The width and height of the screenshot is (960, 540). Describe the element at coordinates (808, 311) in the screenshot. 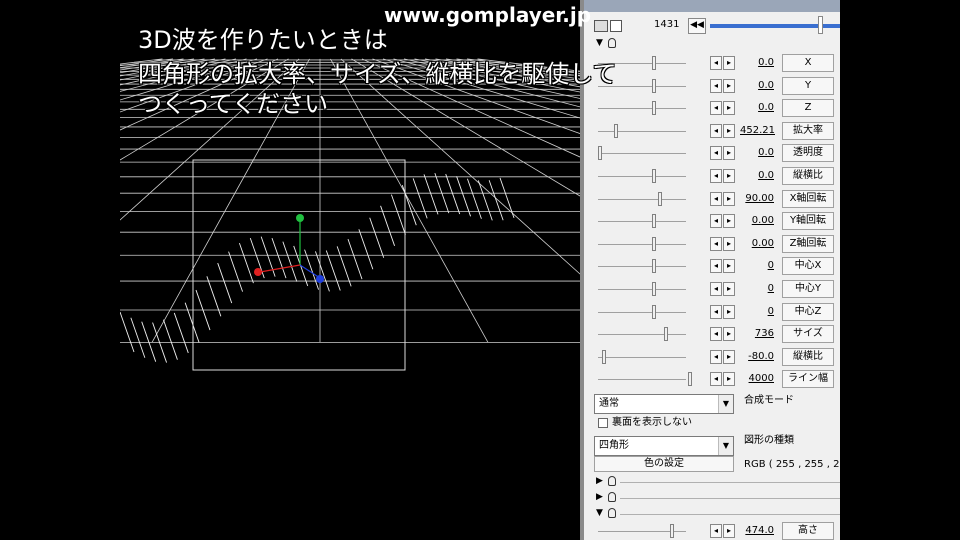

I see `param-label-button: 中心Z` at that location.